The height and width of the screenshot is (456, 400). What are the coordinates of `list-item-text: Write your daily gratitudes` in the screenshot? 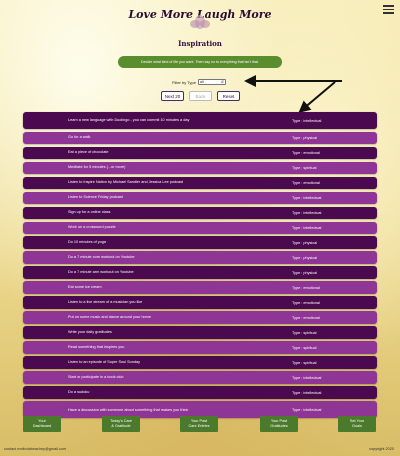 It's located at (90, 332).